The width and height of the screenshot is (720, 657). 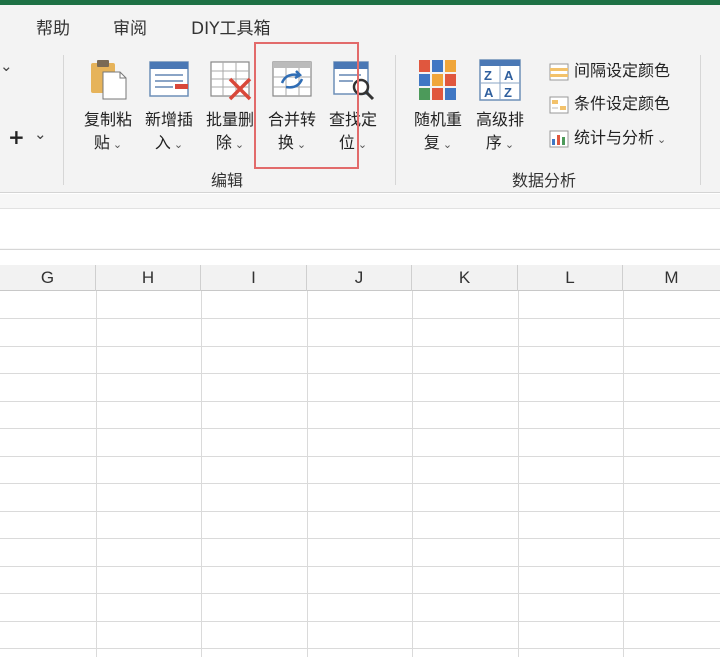 What do you see at coordinates (360, 228) in the screenshot?
I see `formula-bar` at bounding box center [360, 228].